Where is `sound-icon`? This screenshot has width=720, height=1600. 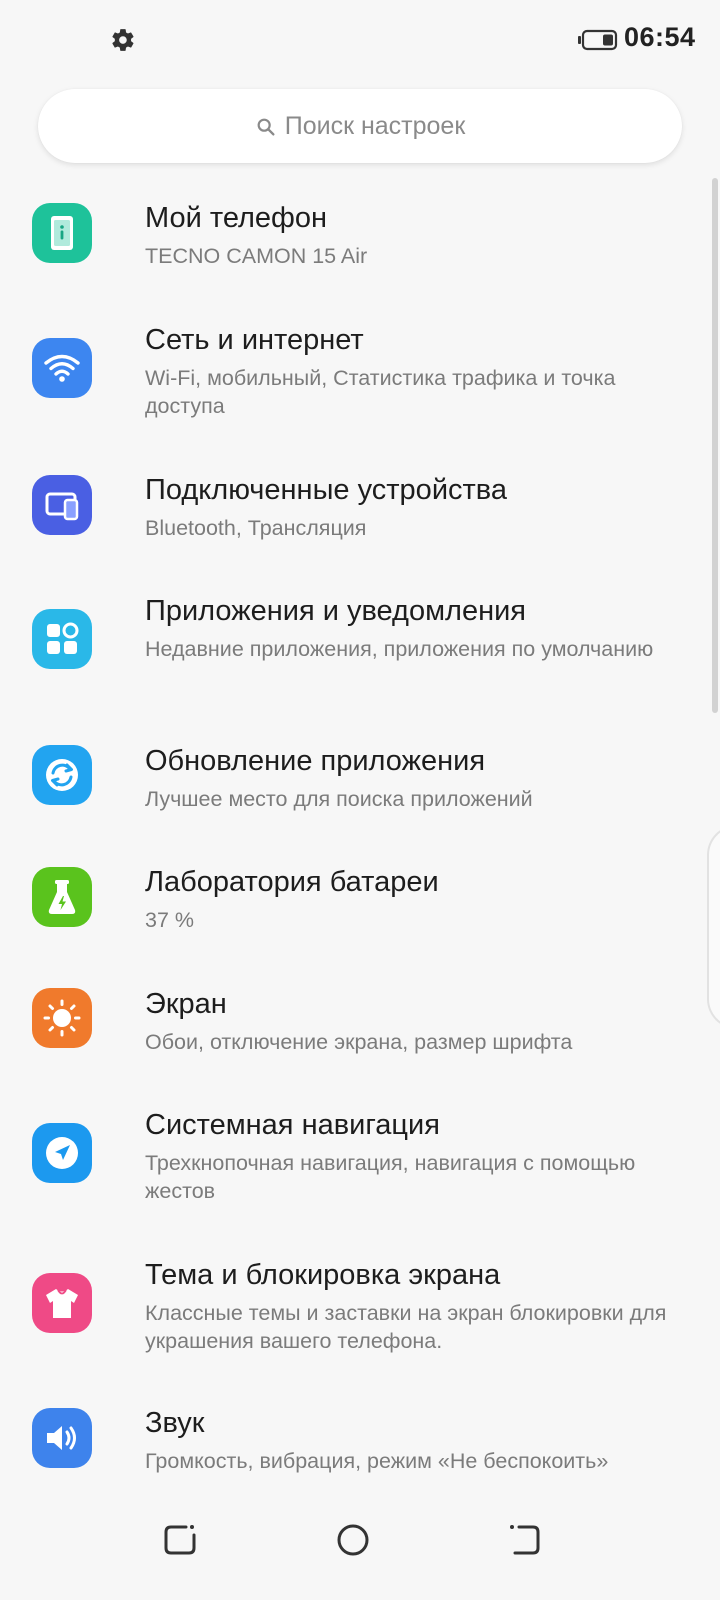
sound-icon is located at coordinates (62, 1438).